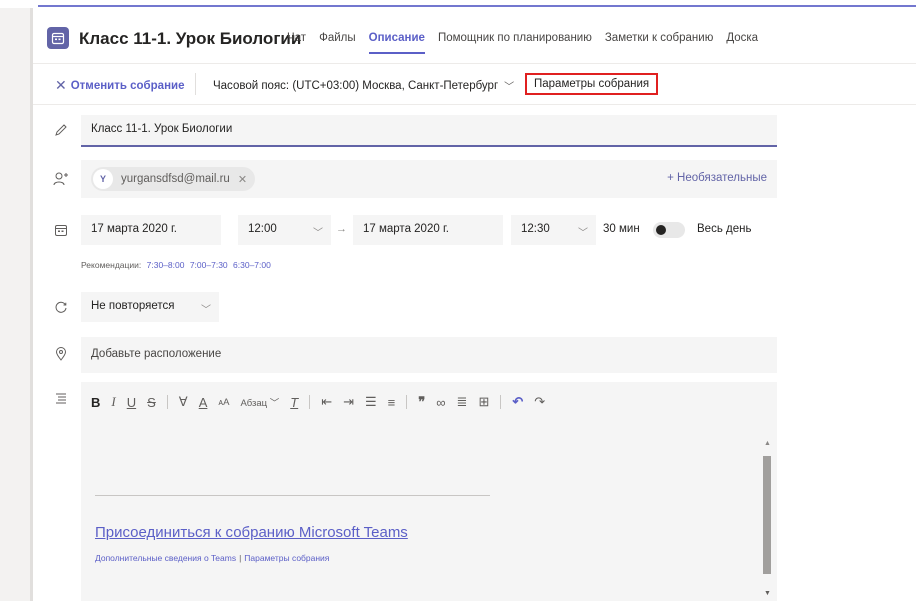  Describe the element at coordinates (61, 230) in the screenshot. I see `calendar-date-icon` at that location.